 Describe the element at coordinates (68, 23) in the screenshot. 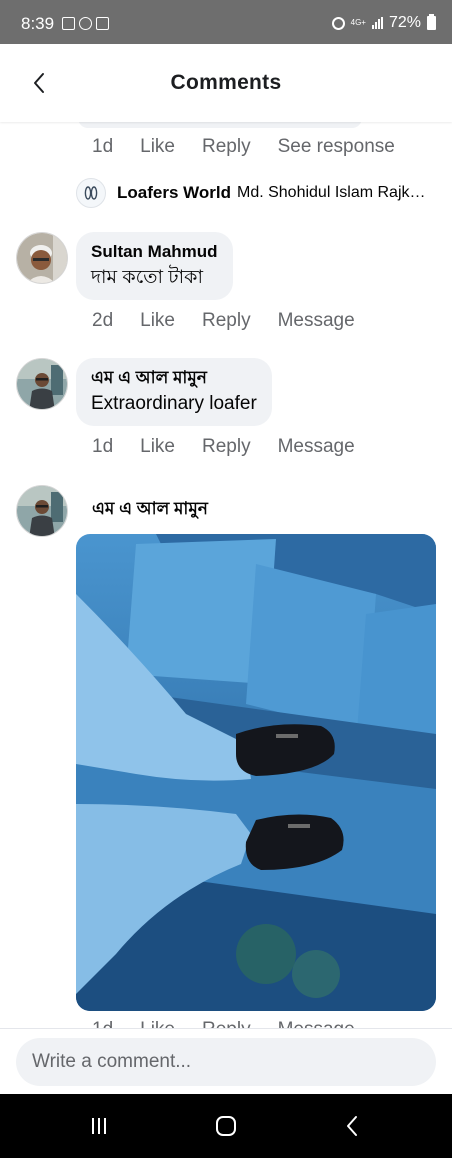

I see `gallery-notification-icon` at that location.